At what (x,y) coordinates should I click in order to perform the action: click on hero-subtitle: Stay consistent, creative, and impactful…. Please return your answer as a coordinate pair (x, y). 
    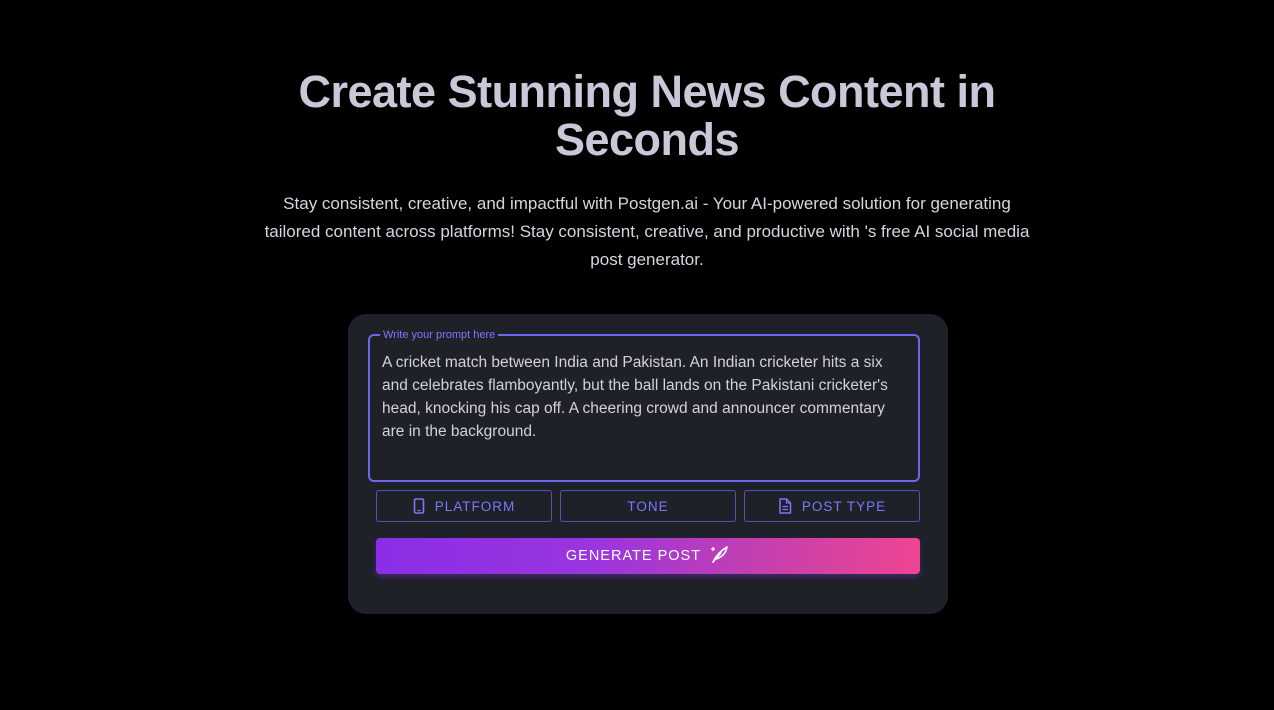
    Looking at the image, I should click on (647, 231).